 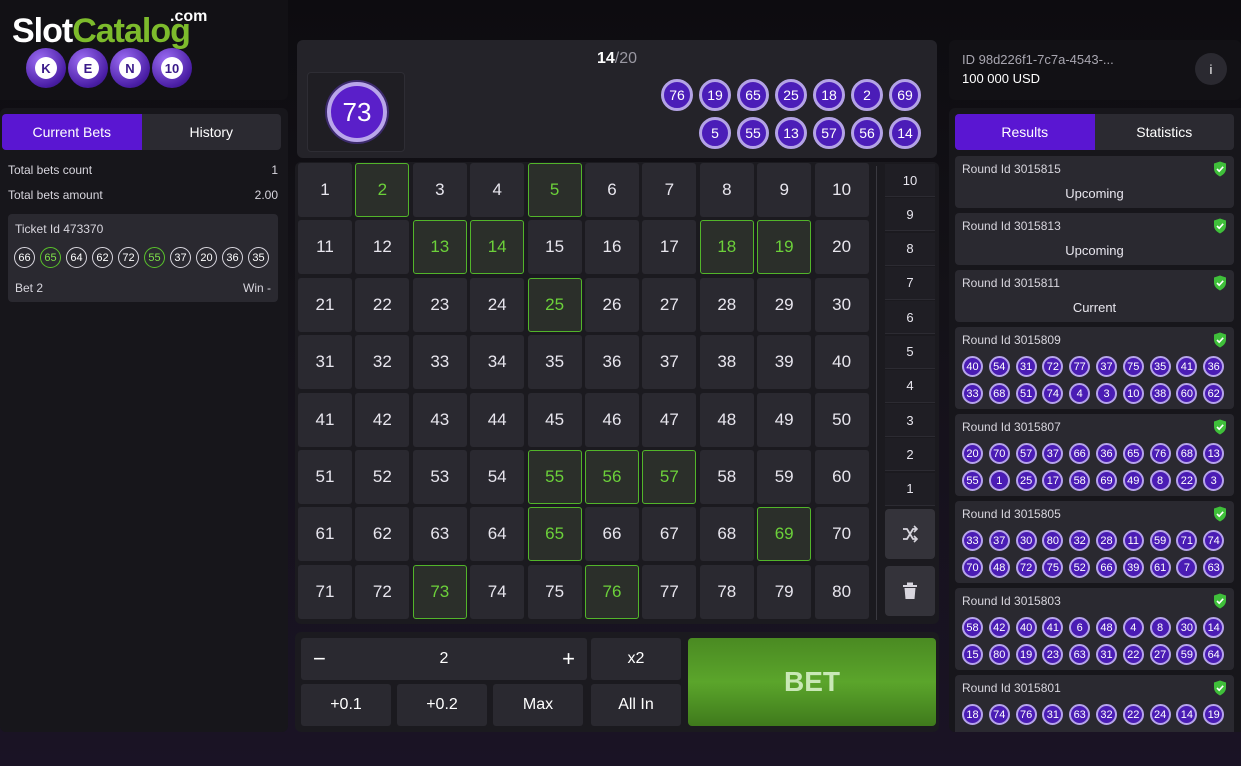 I want to click on number-cell-8: 8, so click(x=726, y=190).